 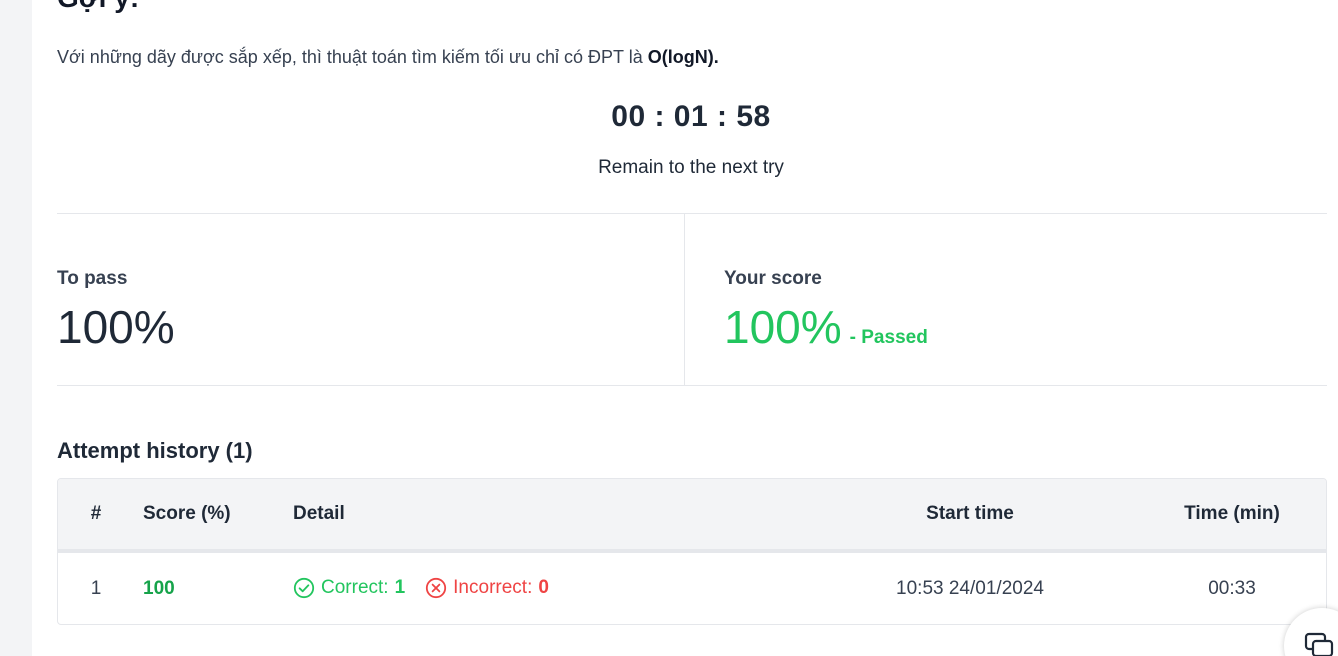 What do you see at coordinates (319, 513) in the screenshot?
I see `column-header-detail: Detail` at bounding box center [319, 513].